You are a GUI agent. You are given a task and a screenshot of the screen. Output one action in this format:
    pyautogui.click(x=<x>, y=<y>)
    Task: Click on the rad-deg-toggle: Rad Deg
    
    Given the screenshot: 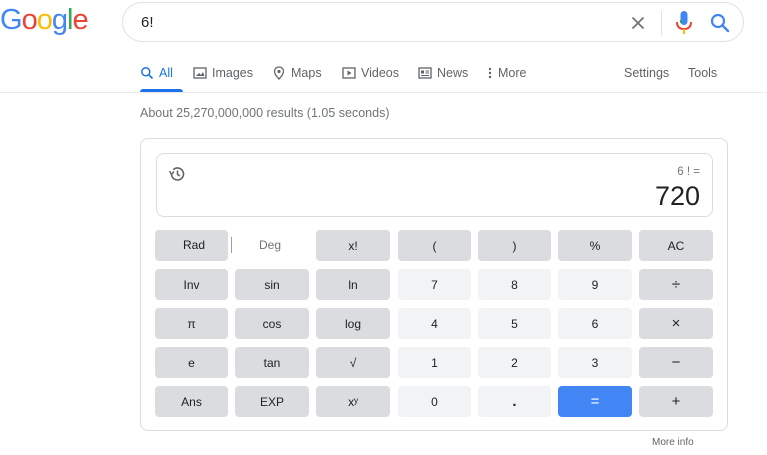 What is the action you would take?
    pyautogui.click(x=218, y=245)
    